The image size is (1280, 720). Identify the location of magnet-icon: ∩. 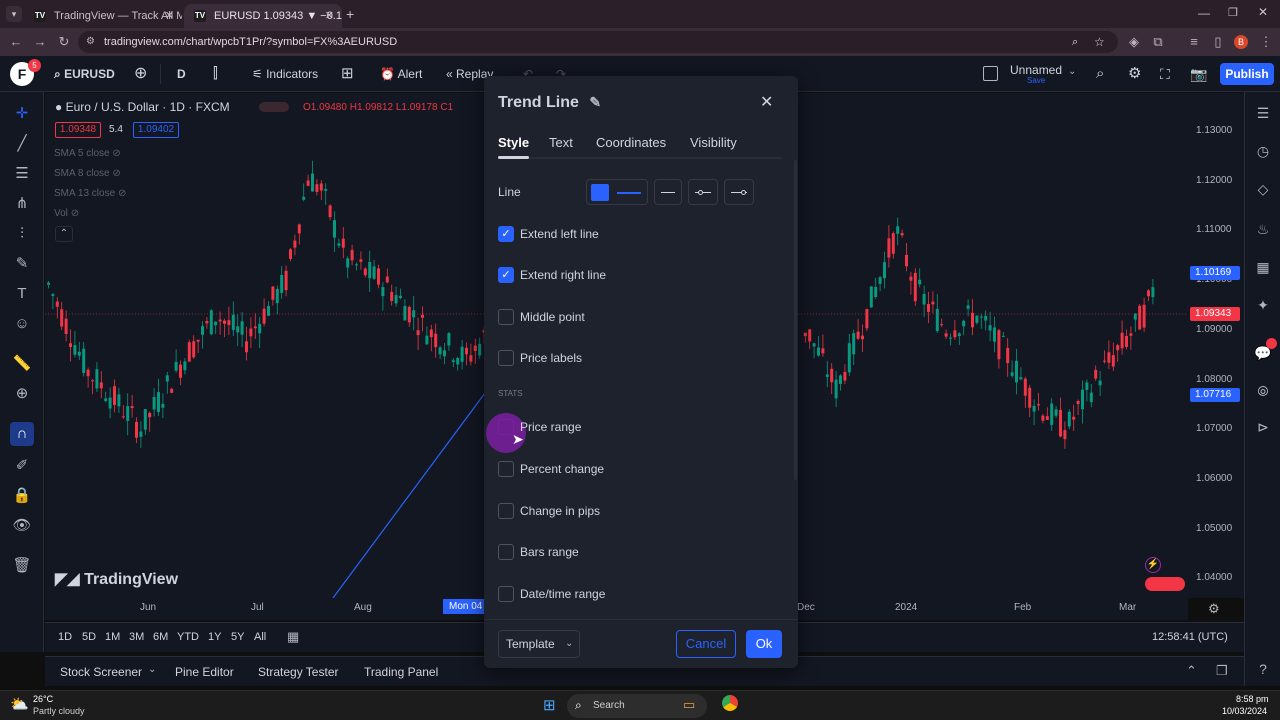
(22, 434).